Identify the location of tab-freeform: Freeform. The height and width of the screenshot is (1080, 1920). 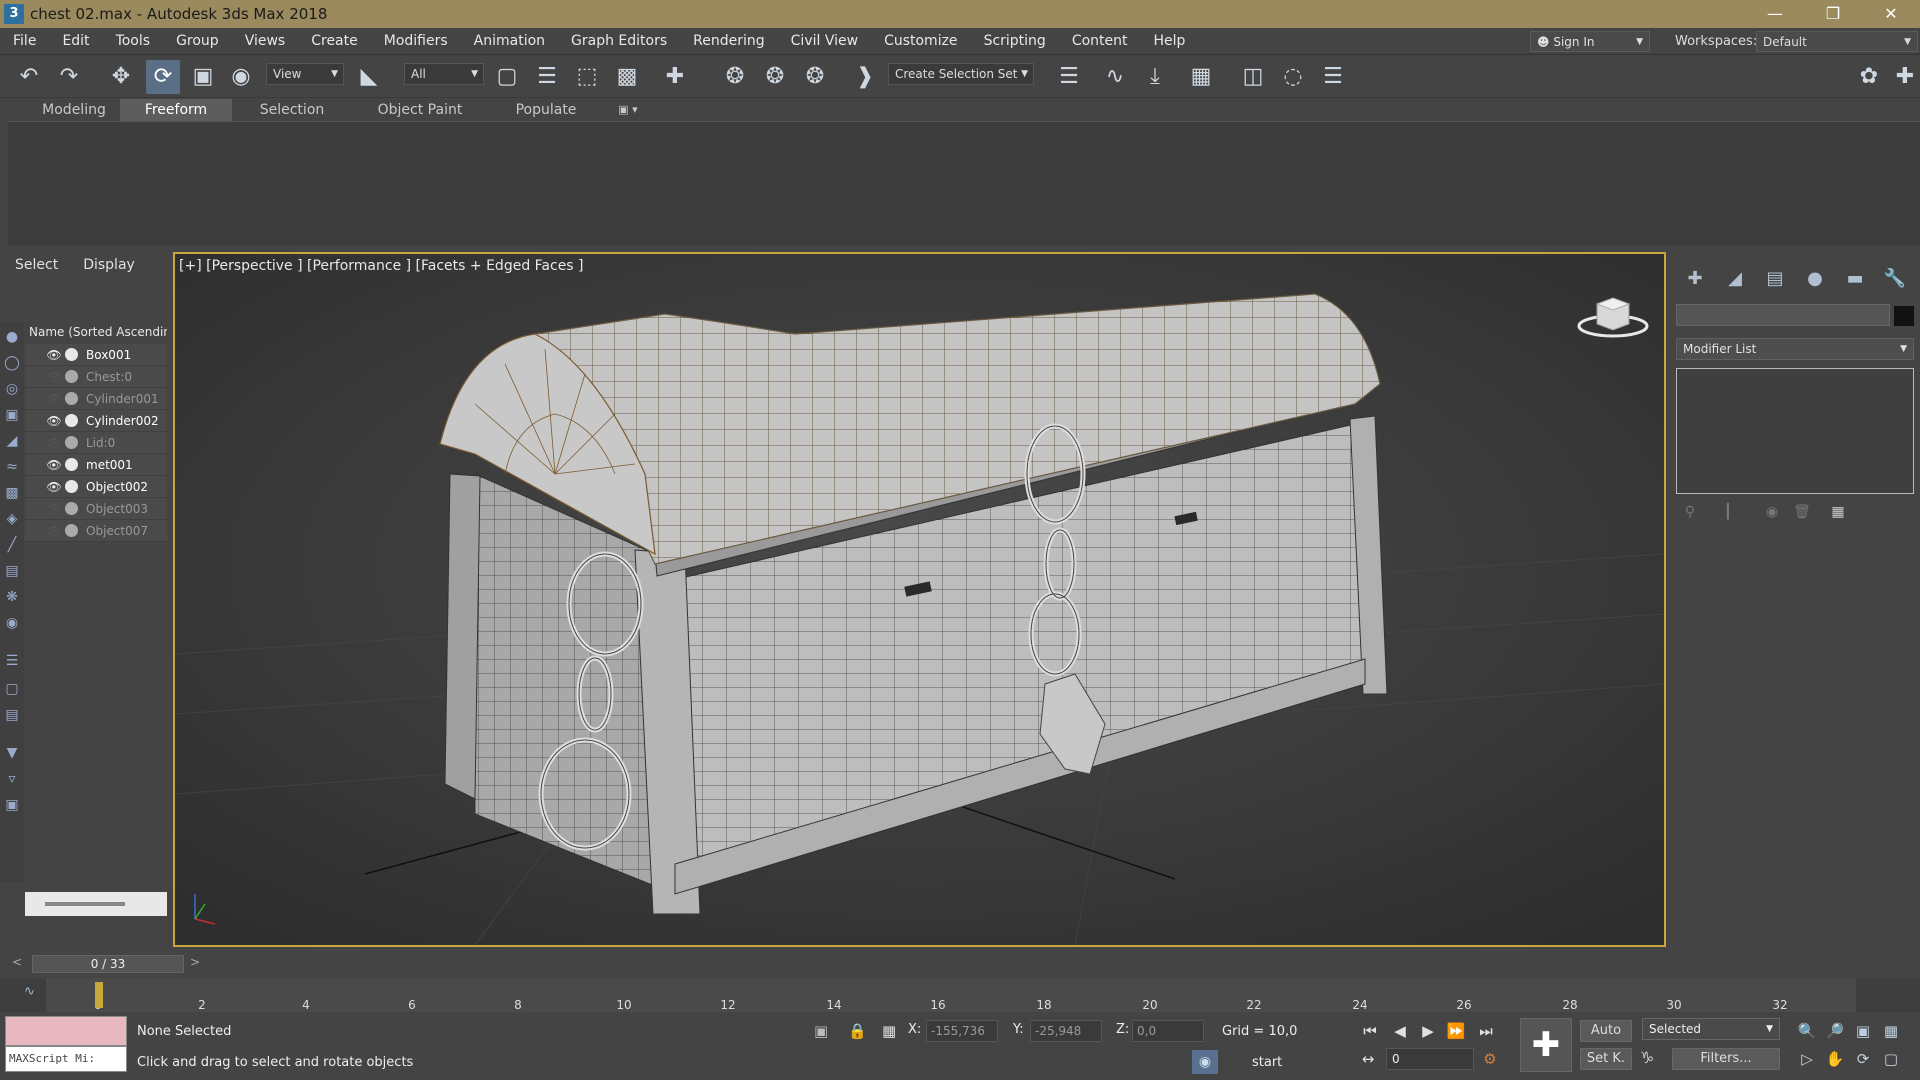
(176, 110).